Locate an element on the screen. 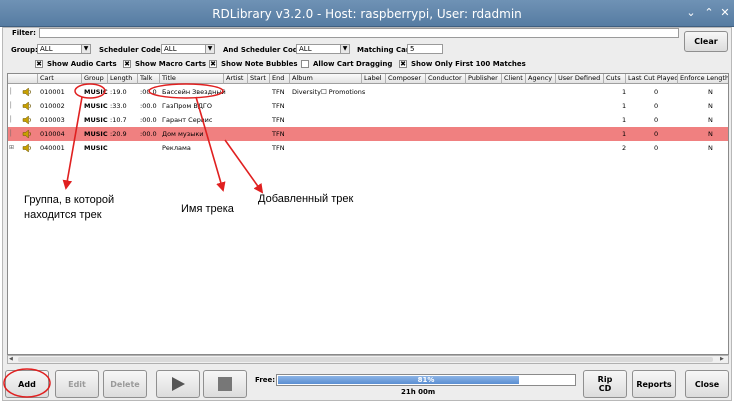  scroll-thumb is located at coordinates (365, 359).